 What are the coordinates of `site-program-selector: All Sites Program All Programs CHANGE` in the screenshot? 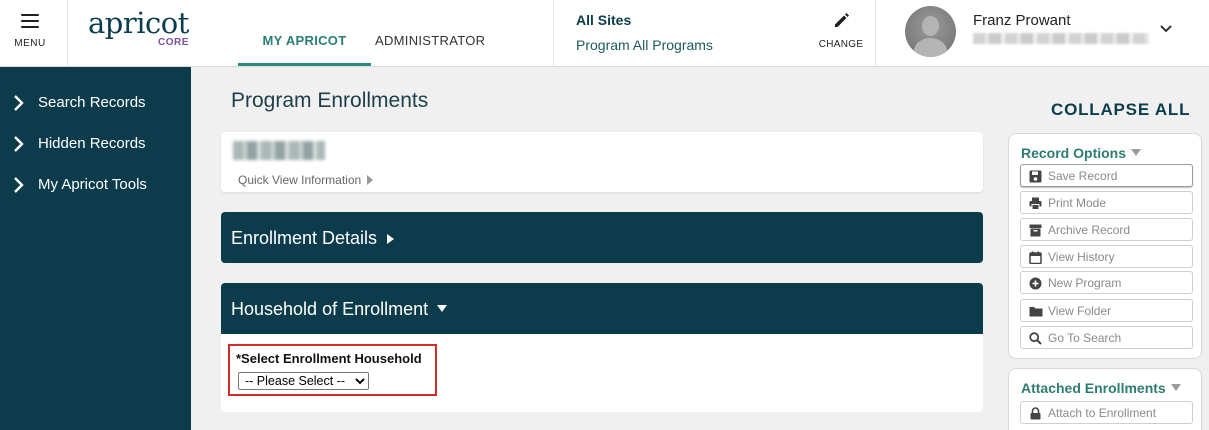 It's located at (714, 33).